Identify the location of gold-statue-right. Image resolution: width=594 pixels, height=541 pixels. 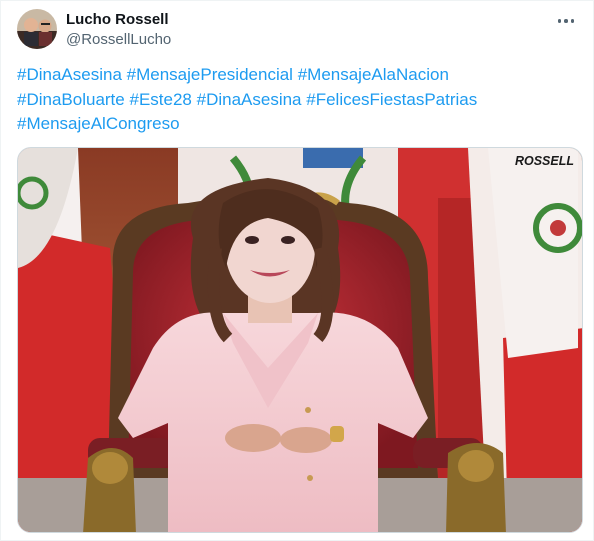
(476, 487).